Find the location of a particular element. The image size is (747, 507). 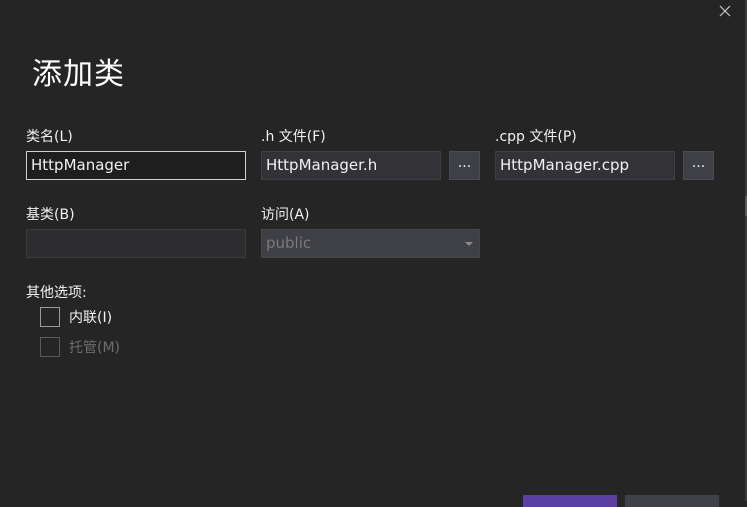

managed-option: 托管(M) is located at coordinates (80, 347).